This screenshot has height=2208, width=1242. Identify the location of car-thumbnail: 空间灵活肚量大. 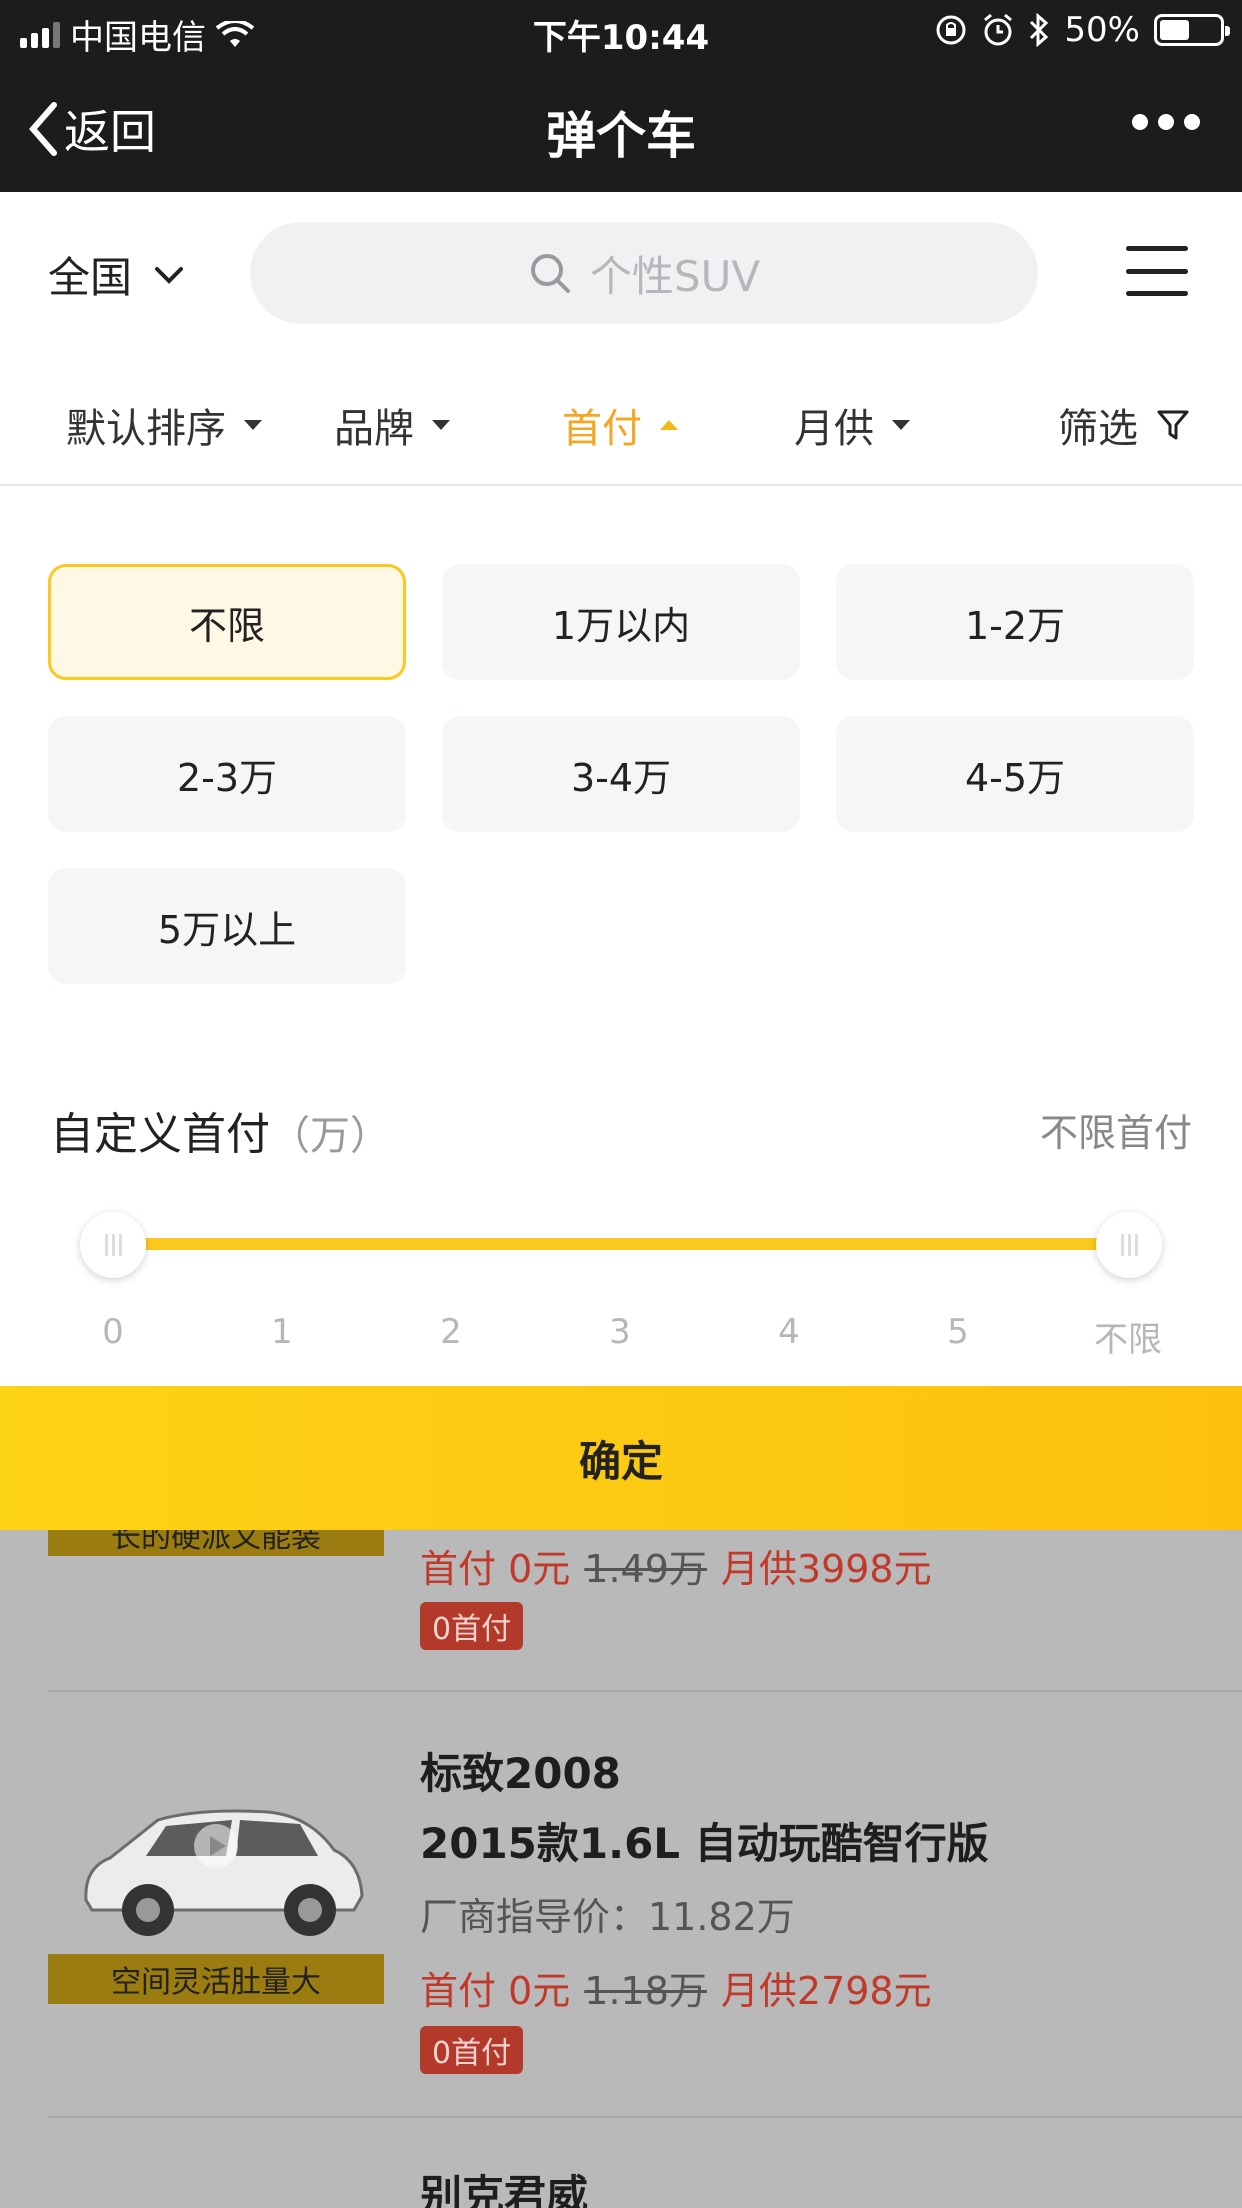
(216, 1877).